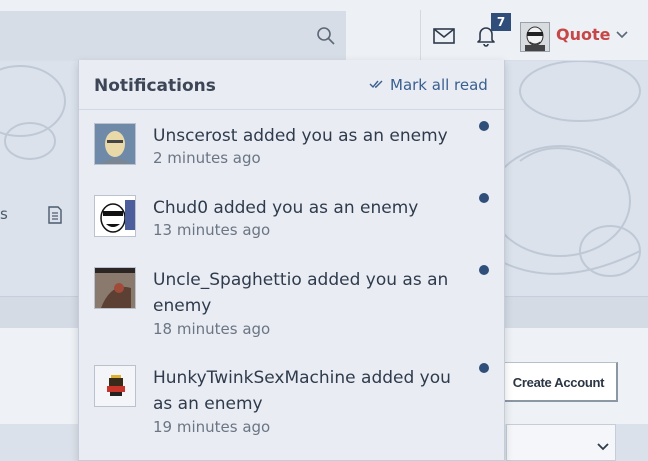  I want to click on search-icon, so click(326, 36).